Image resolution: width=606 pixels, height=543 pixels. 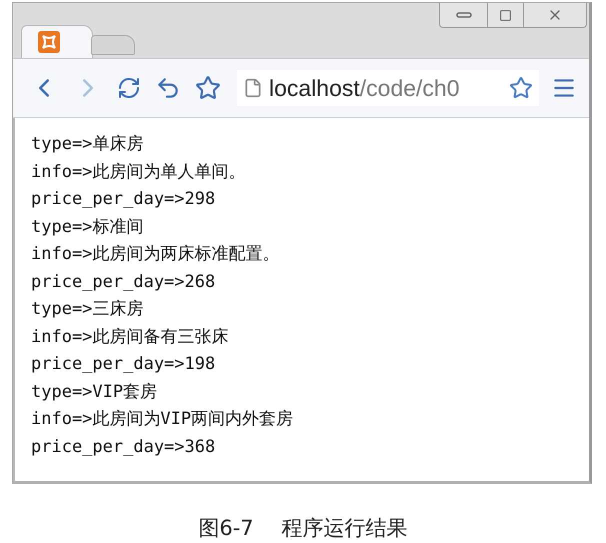 What do you see at coordinates (253, 88) in the screenshot?
I see `page-icon` at bounding box center [253, 88].